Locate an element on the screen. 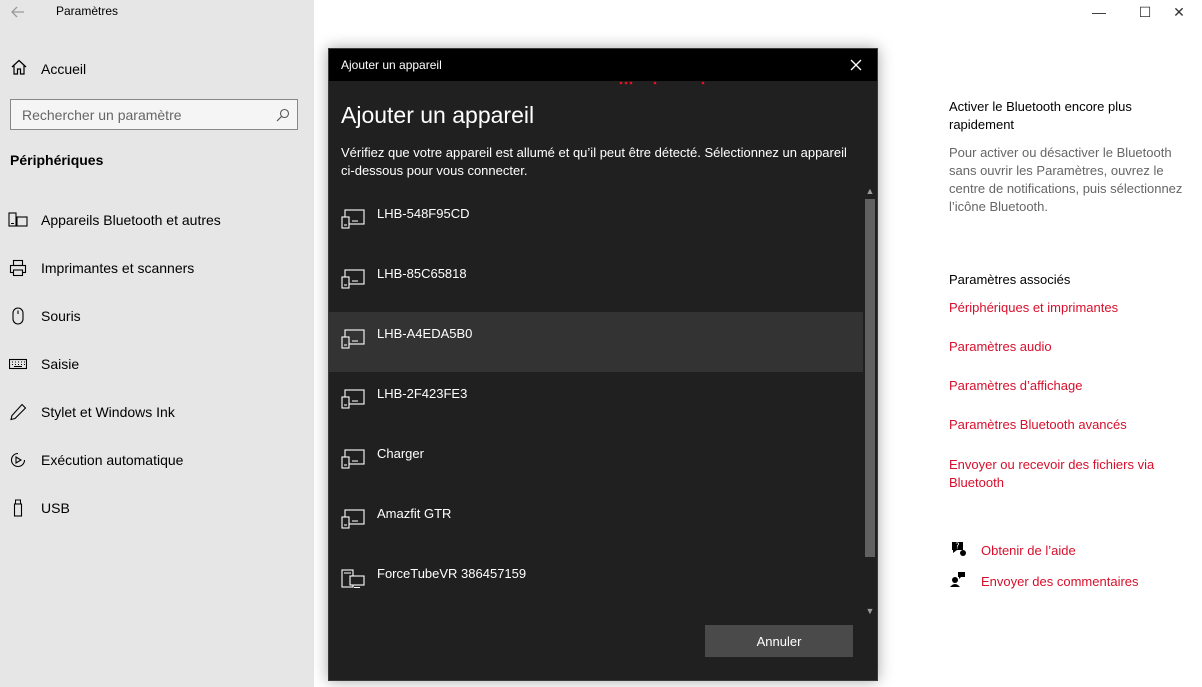  device-name: Charger is located at coordinates (400, 453).